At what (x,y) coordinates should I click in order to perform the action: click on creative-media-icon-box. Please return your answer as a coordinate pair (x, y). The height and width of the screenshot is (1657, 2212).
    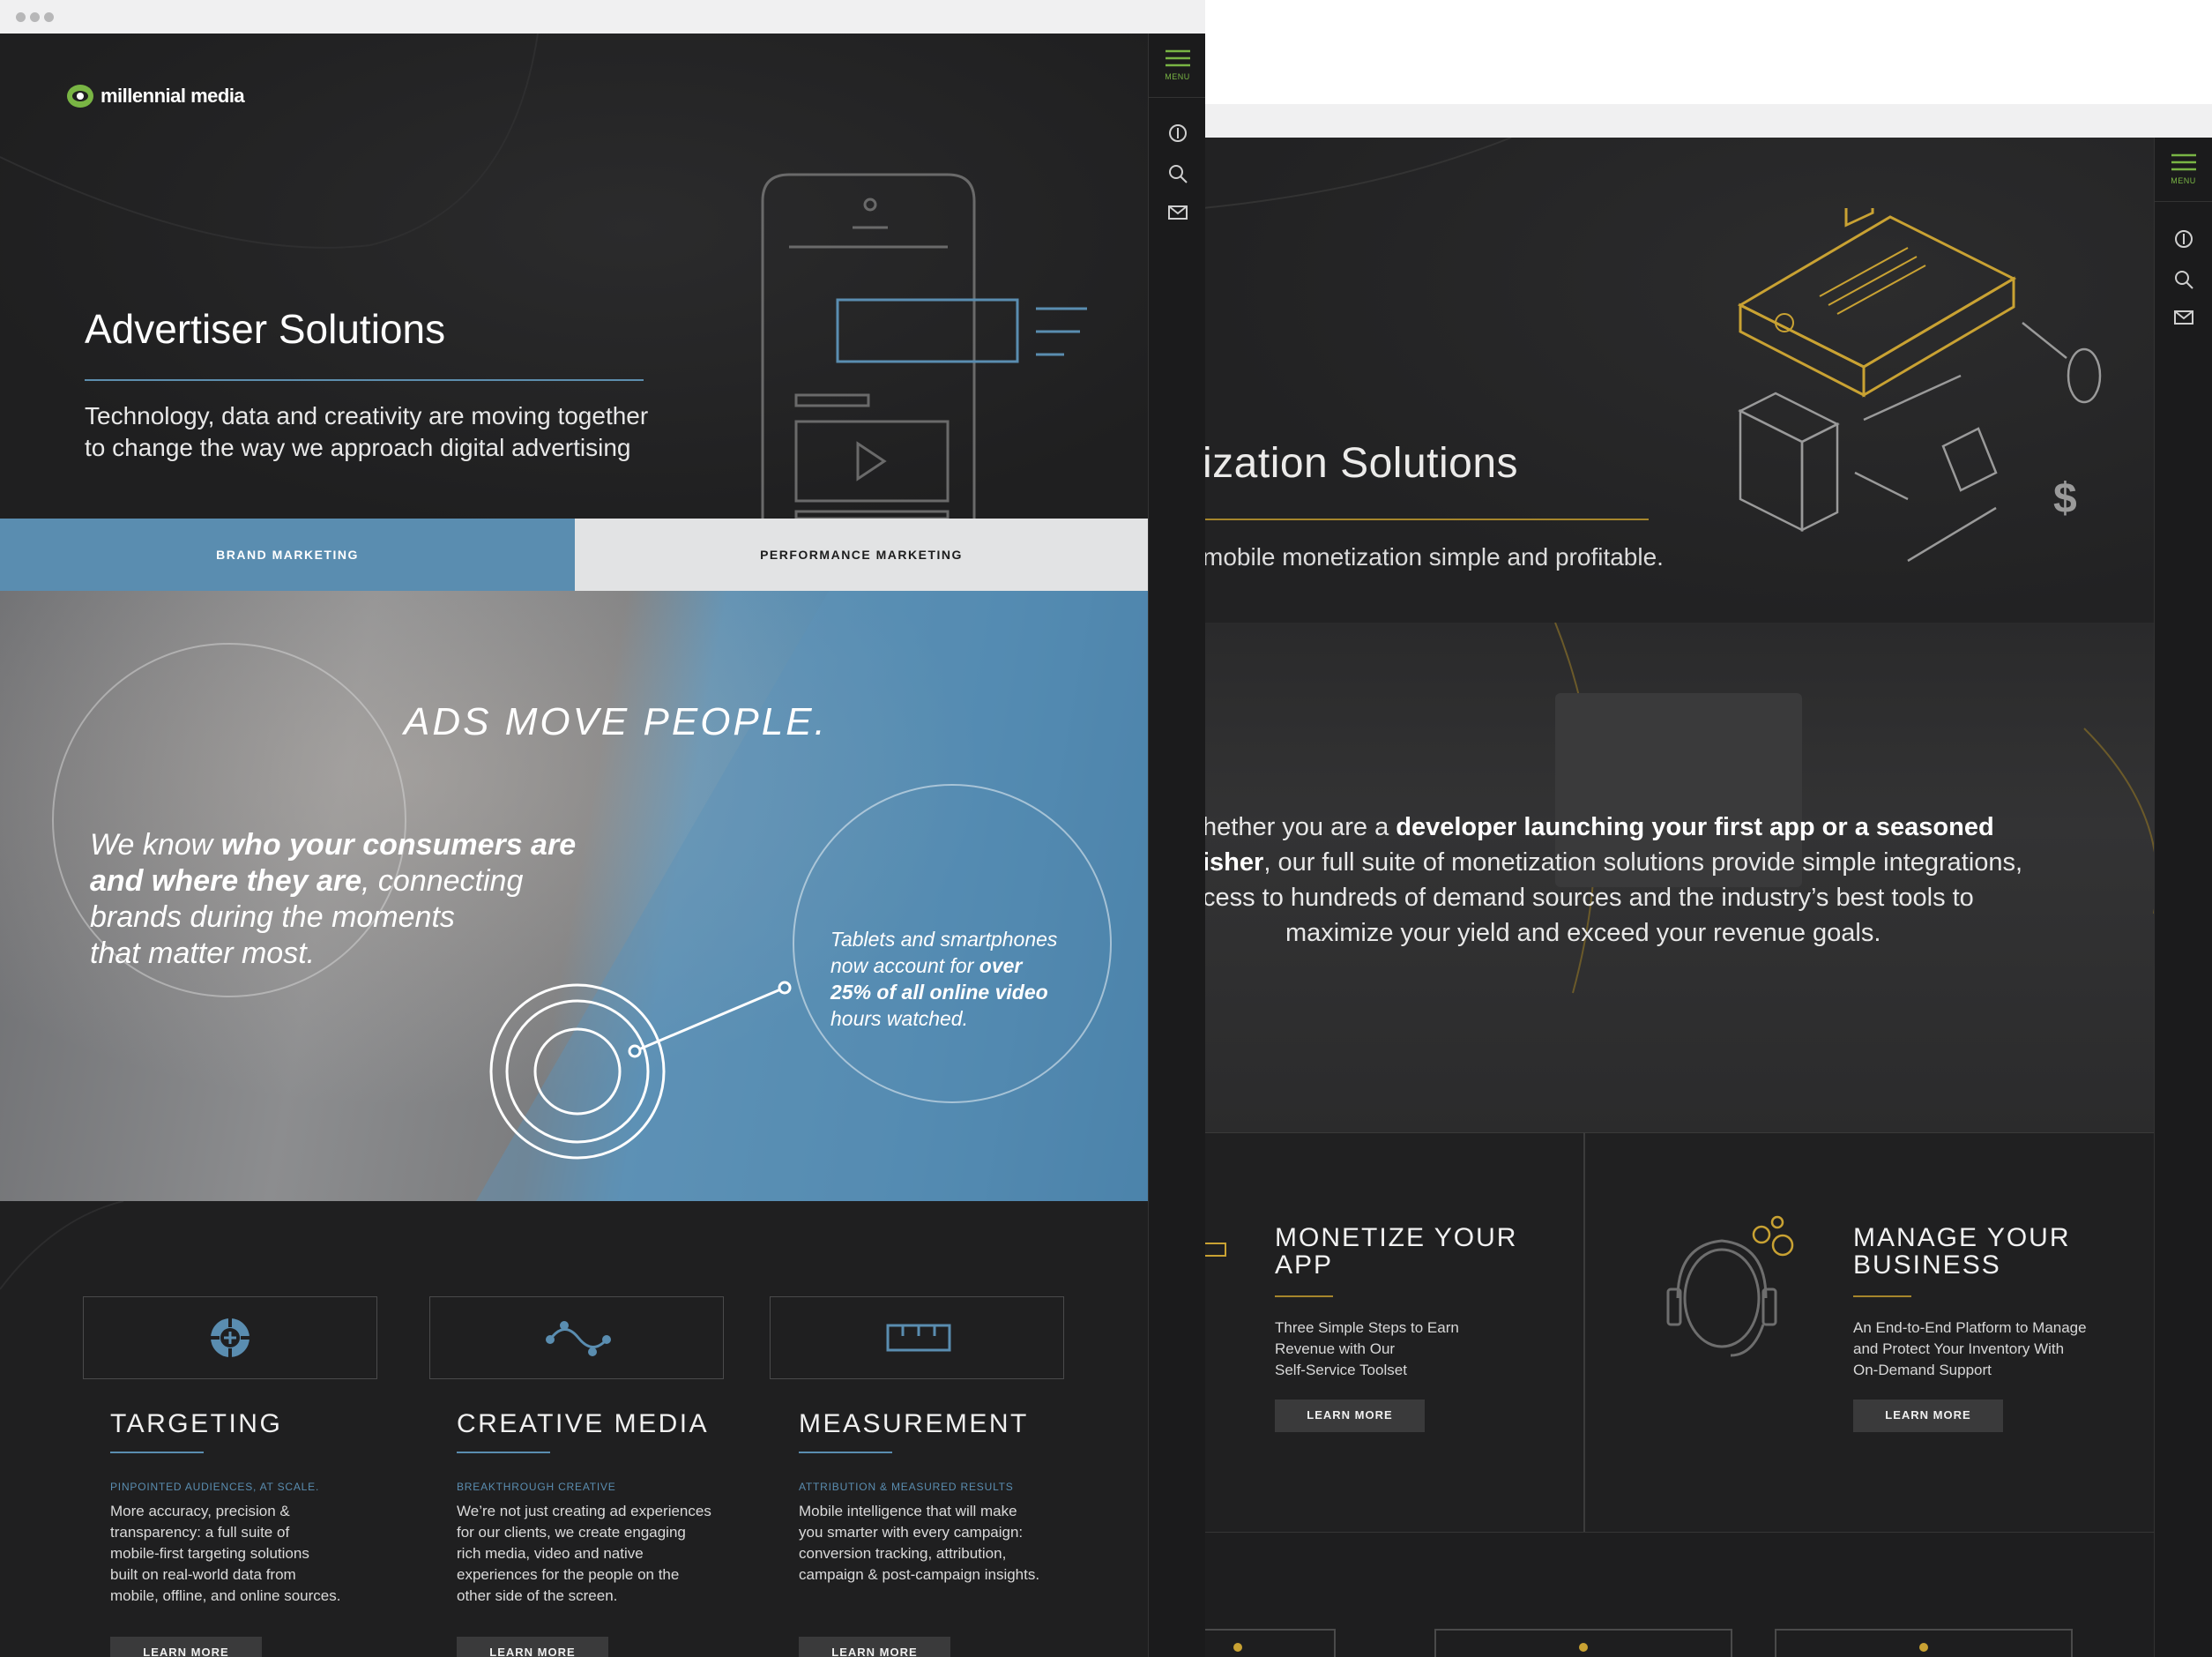
    Looking at the image, I should click on (577, 1337).